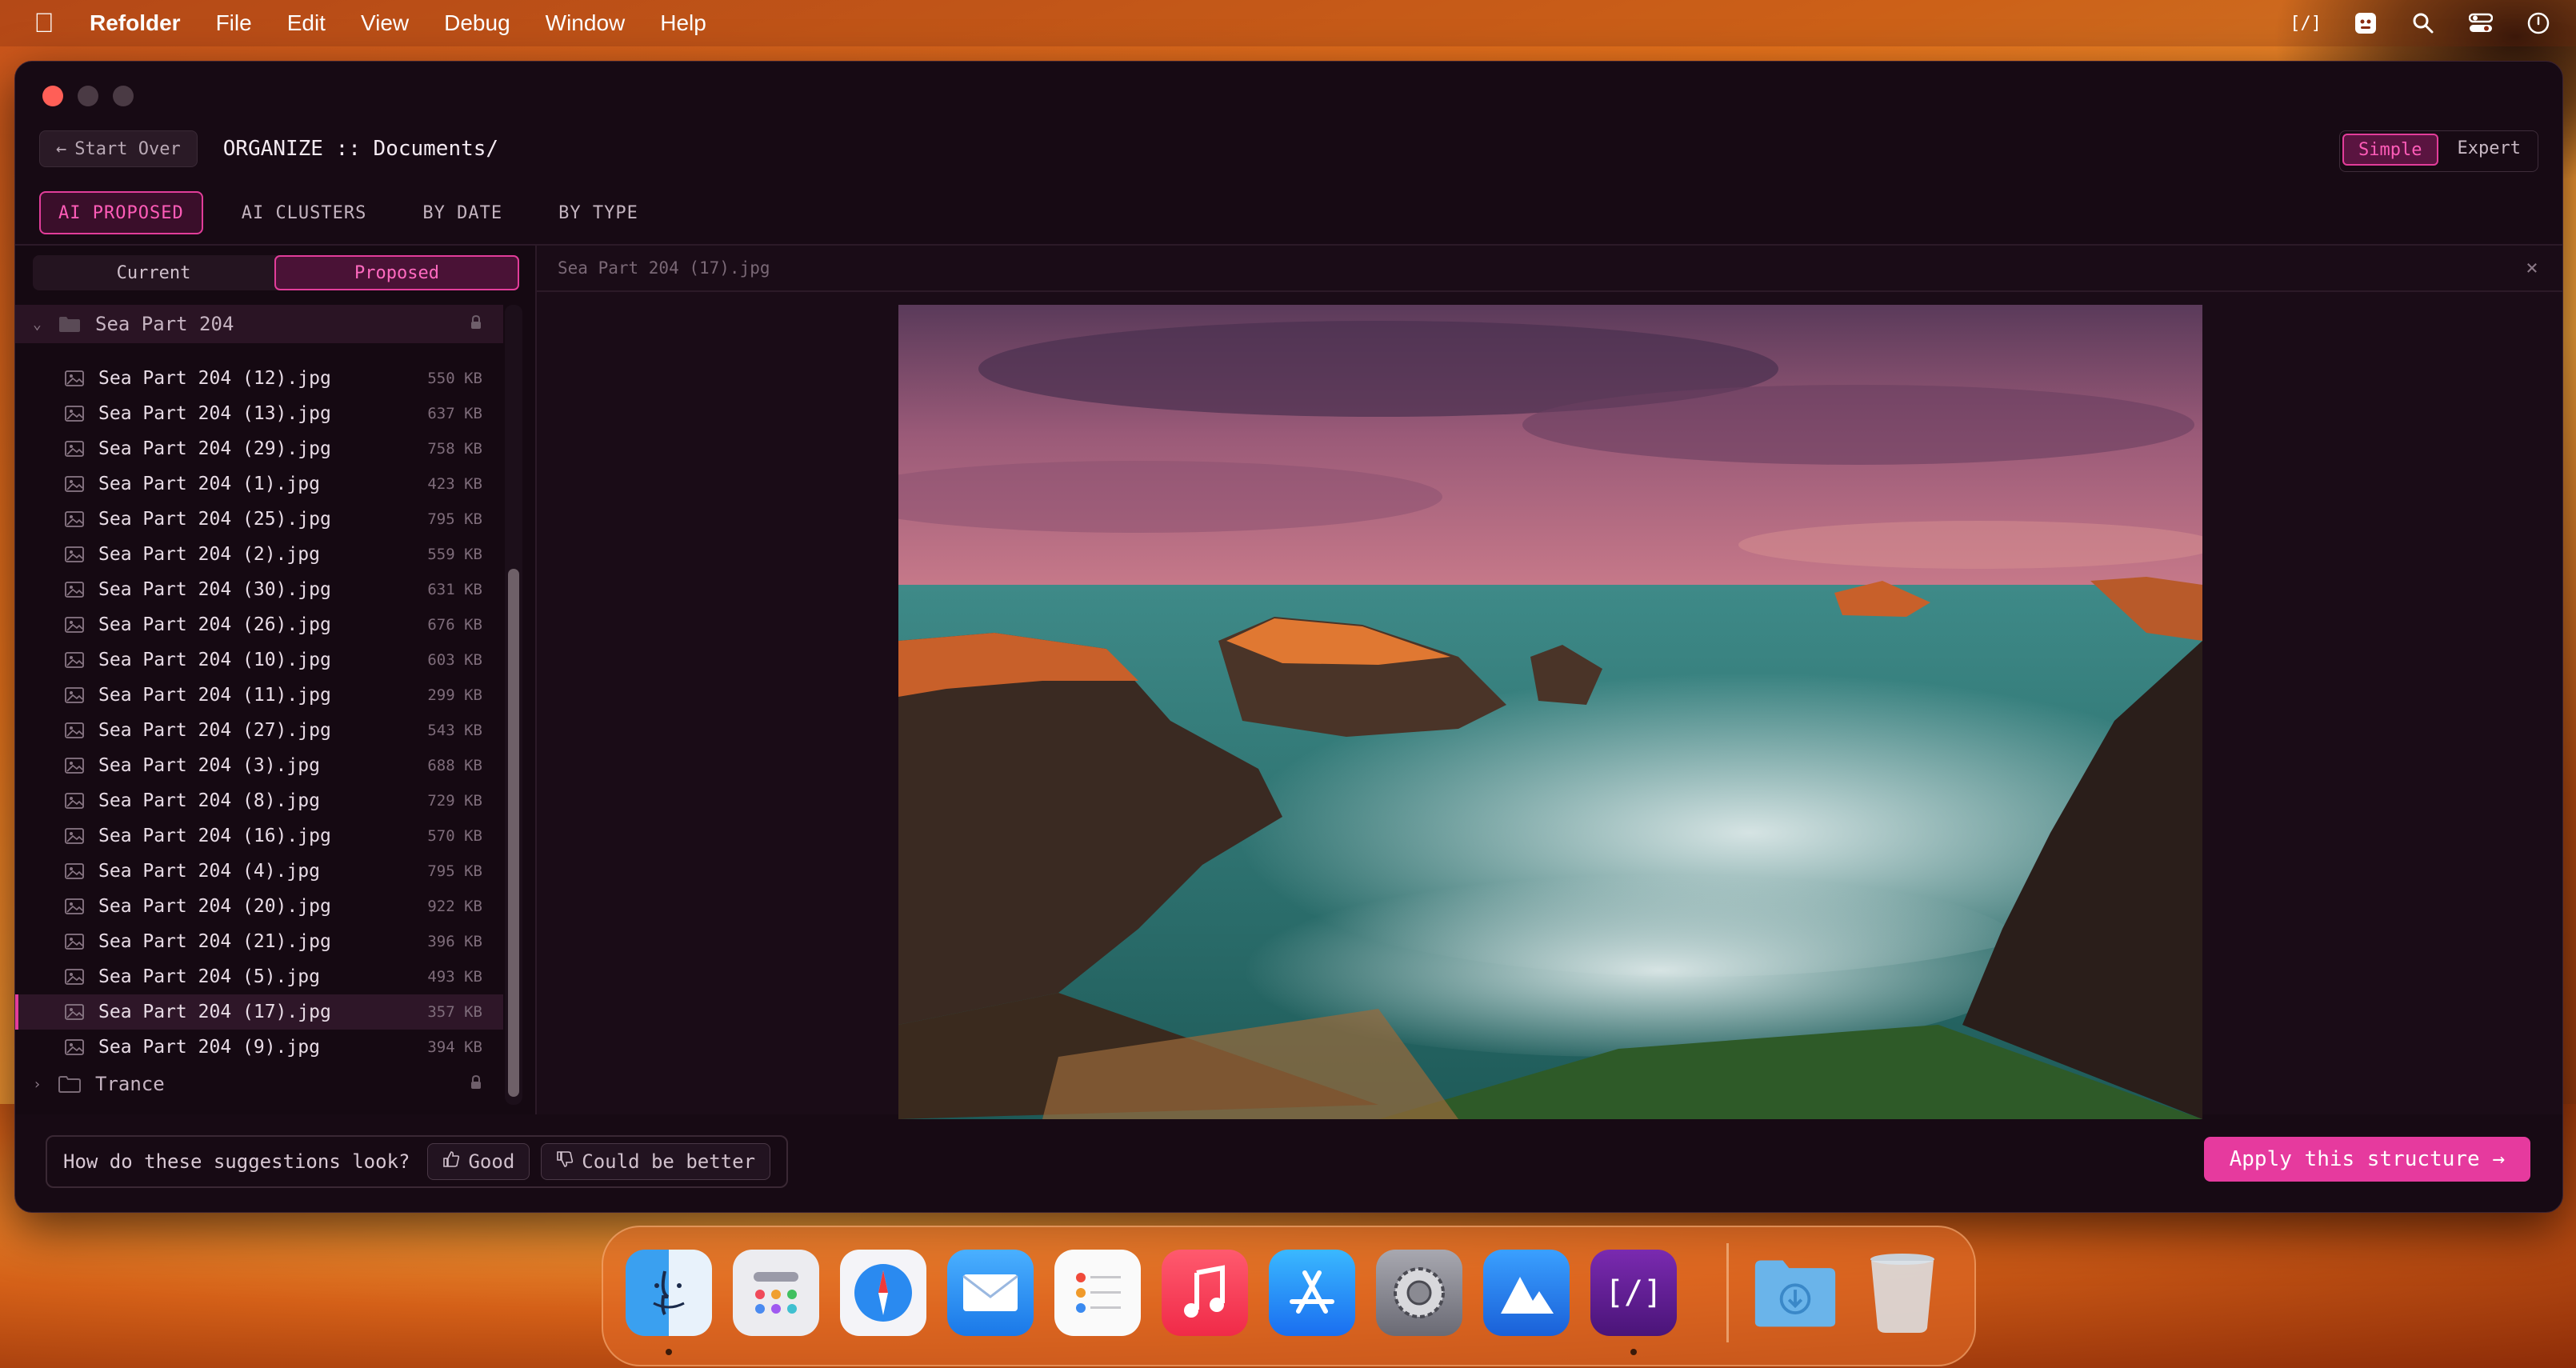 This screenshot has width=2576, height=1368. I want to click on file-row: Sea Part 204 (27).jpg 543 KB, so click(259, 730).